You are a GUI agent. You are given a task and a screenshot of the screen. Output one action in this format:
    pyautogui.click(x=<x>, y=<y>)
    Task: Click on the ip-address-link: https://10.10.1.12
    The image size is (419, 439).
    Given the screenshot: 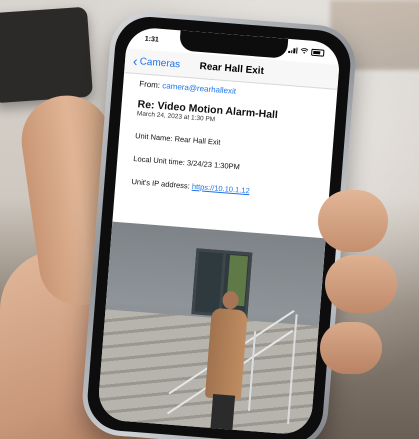 What is the action you would take?
    pyautogui.click(x=221, y=189)
    